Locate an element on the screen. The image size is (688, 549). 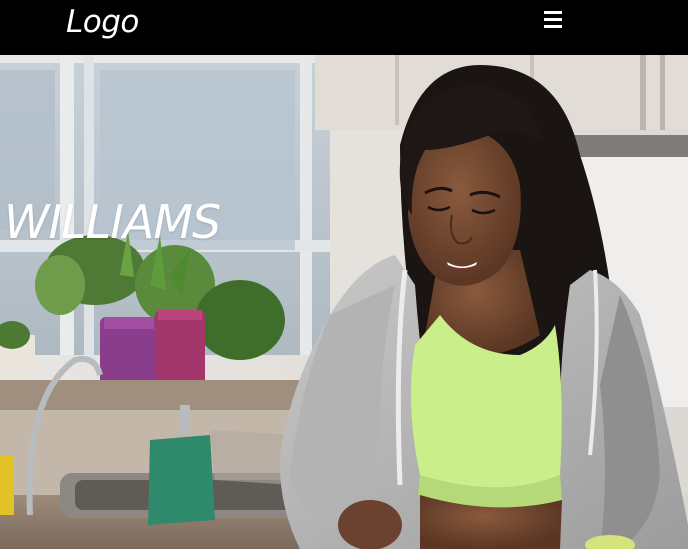
hero-title: WILLIAMS is located at coordinates (112, 222).